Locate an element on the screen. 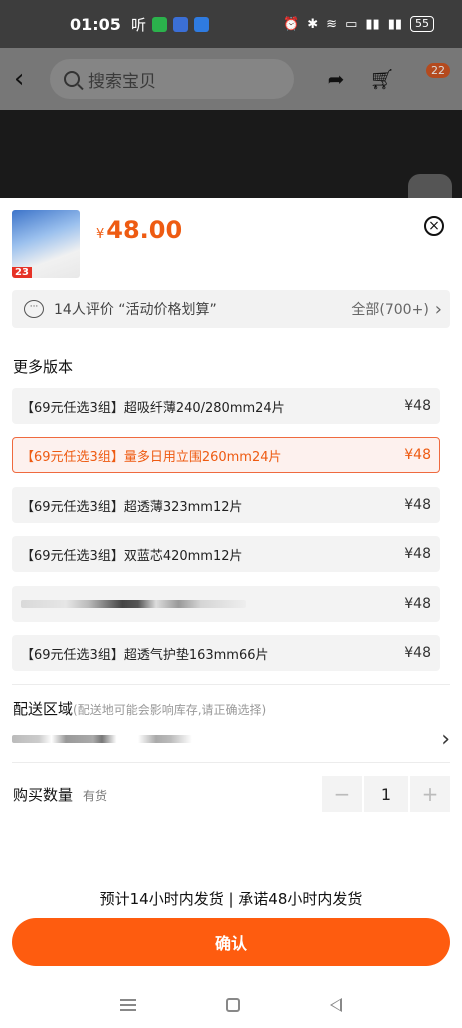 The height and width of the screenshot is (1028, 462). variant-label: 【69元任选3组】量多日用立围260mm24片 is located at coordinates (151, 457).